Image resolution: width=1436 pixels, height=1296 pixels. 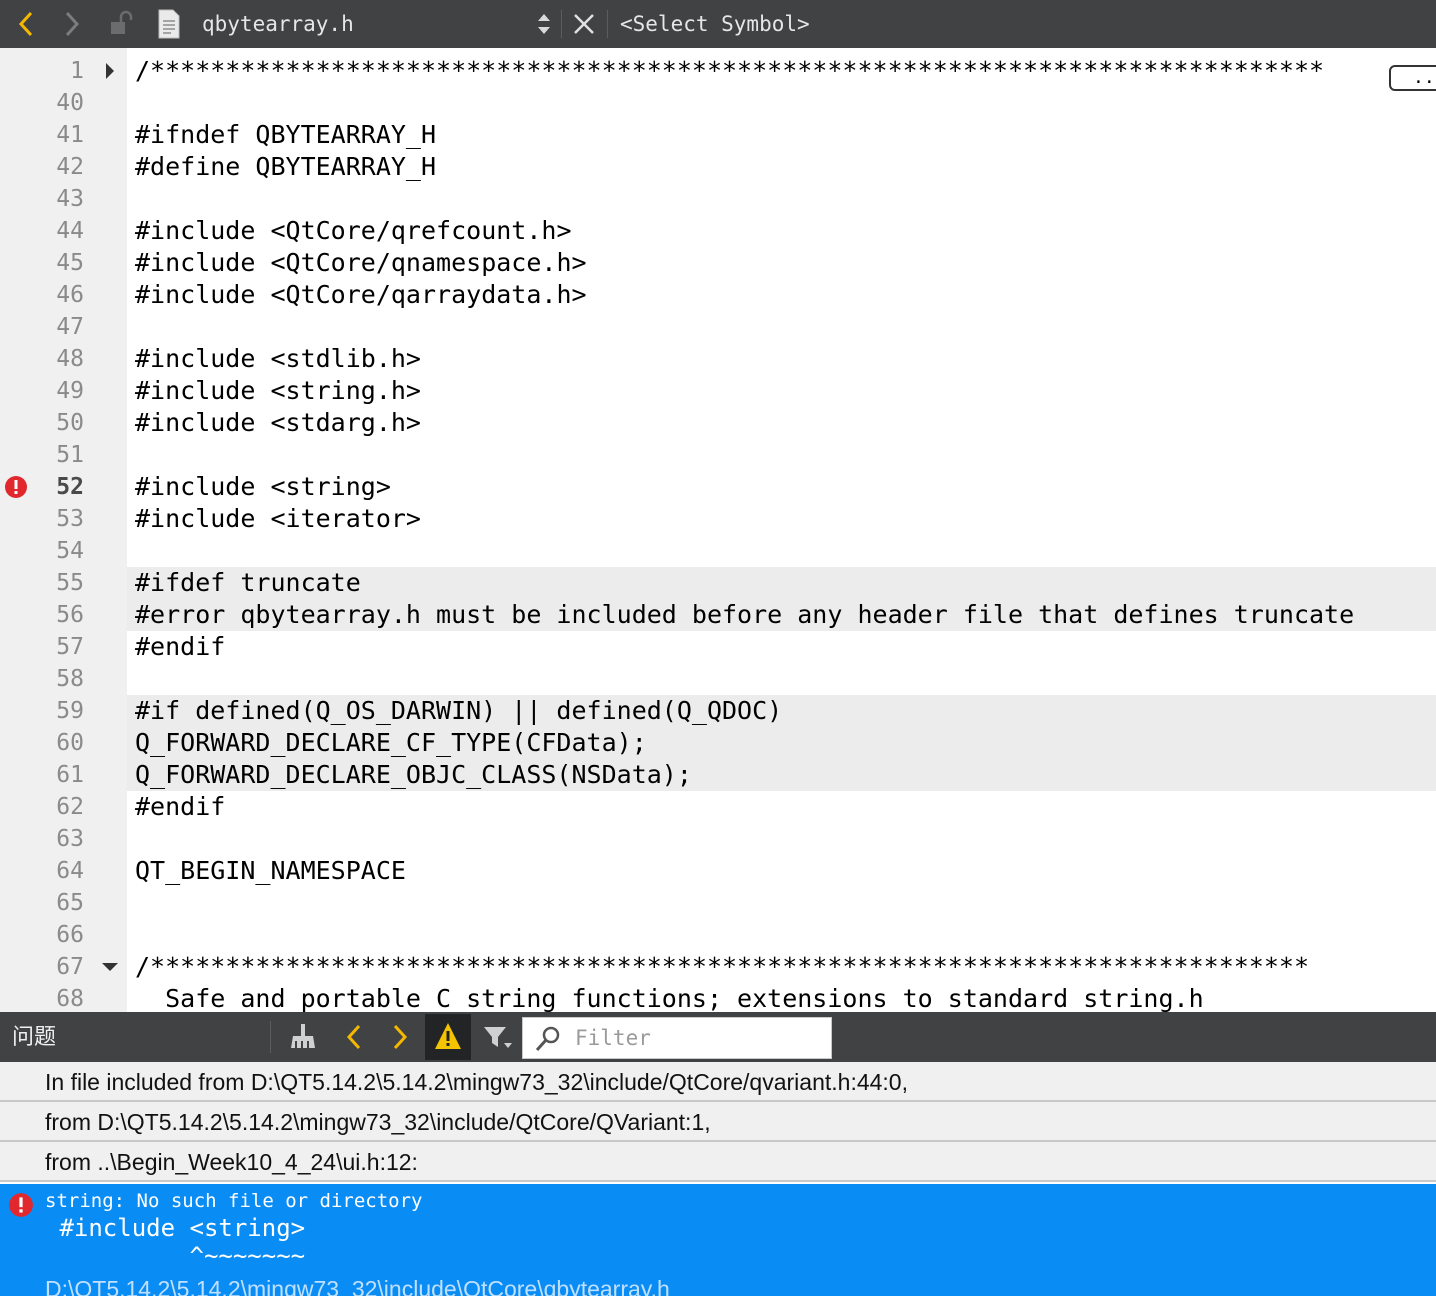 What do you see at coordinates (718, 231) in the screenshot?
I see `code-line: 44#include <QtCore/qrefcount.h>#include` at bounding box center [718, 231].